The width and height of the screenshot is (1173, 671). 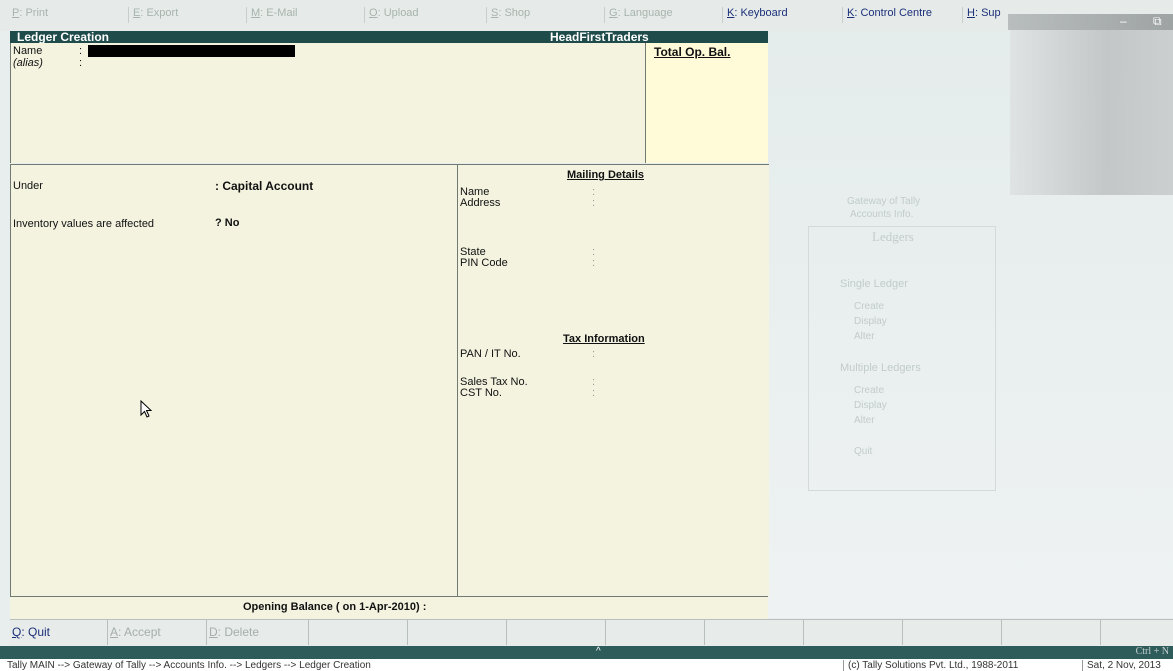 I want to click on inventory-value: ? No, so click(x=227, y=223).